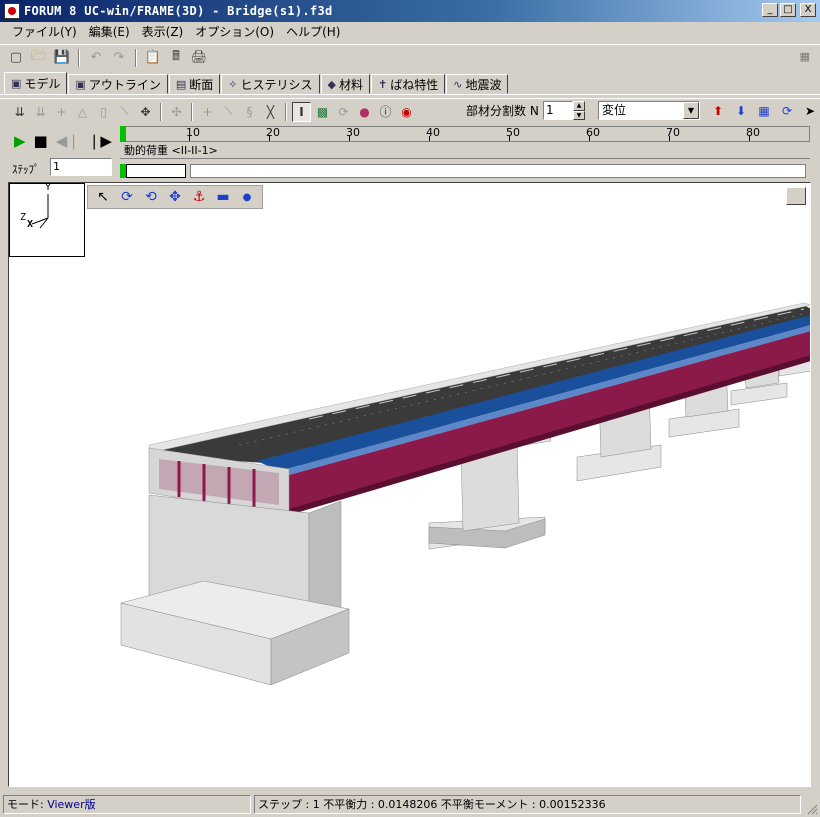 The height and width of the screenshot is (817, 820). I want to click on color-icon: ●, so click(364, 112).